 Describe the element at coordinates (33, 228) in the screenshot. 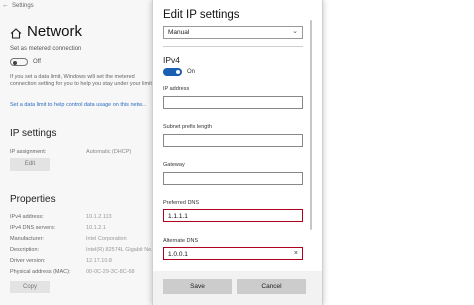

I see `property-label: IPv4 DNS servers:` at that location.